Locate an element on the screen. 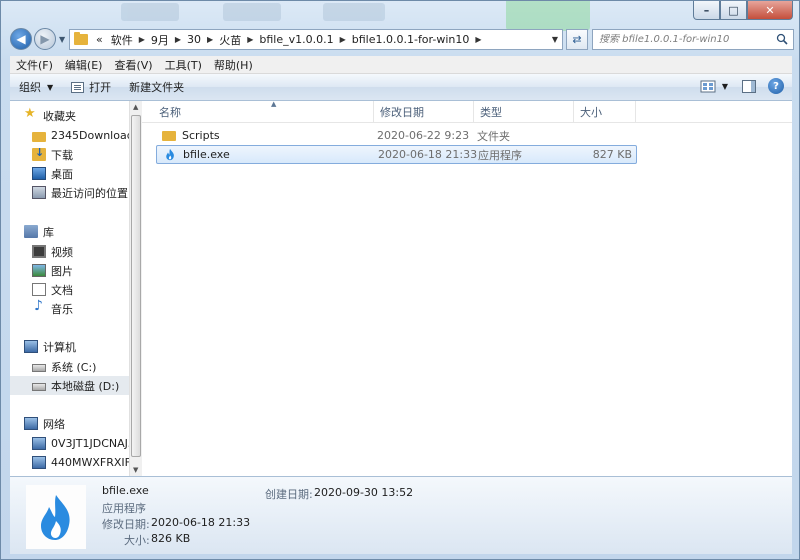  breadcrumb-overflow: « is located at coordinates (99, 39).